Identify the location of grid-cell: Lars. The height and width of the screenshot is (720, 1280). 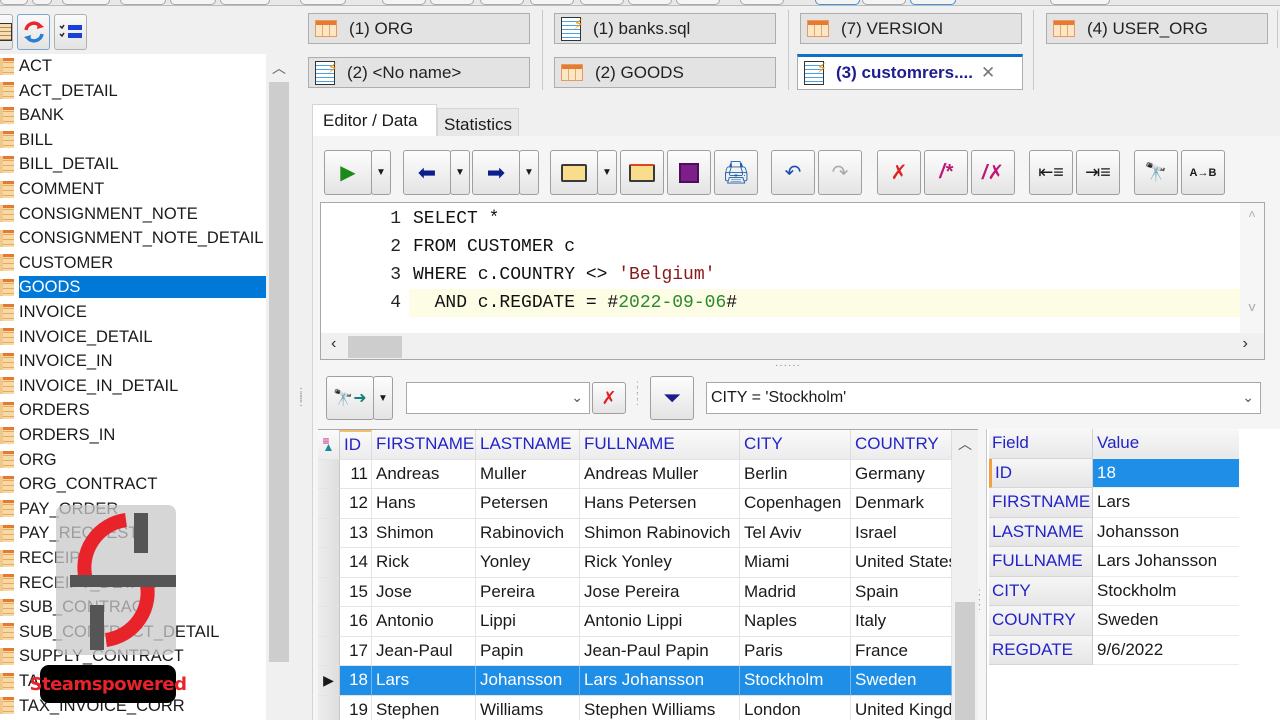
(424, 681).